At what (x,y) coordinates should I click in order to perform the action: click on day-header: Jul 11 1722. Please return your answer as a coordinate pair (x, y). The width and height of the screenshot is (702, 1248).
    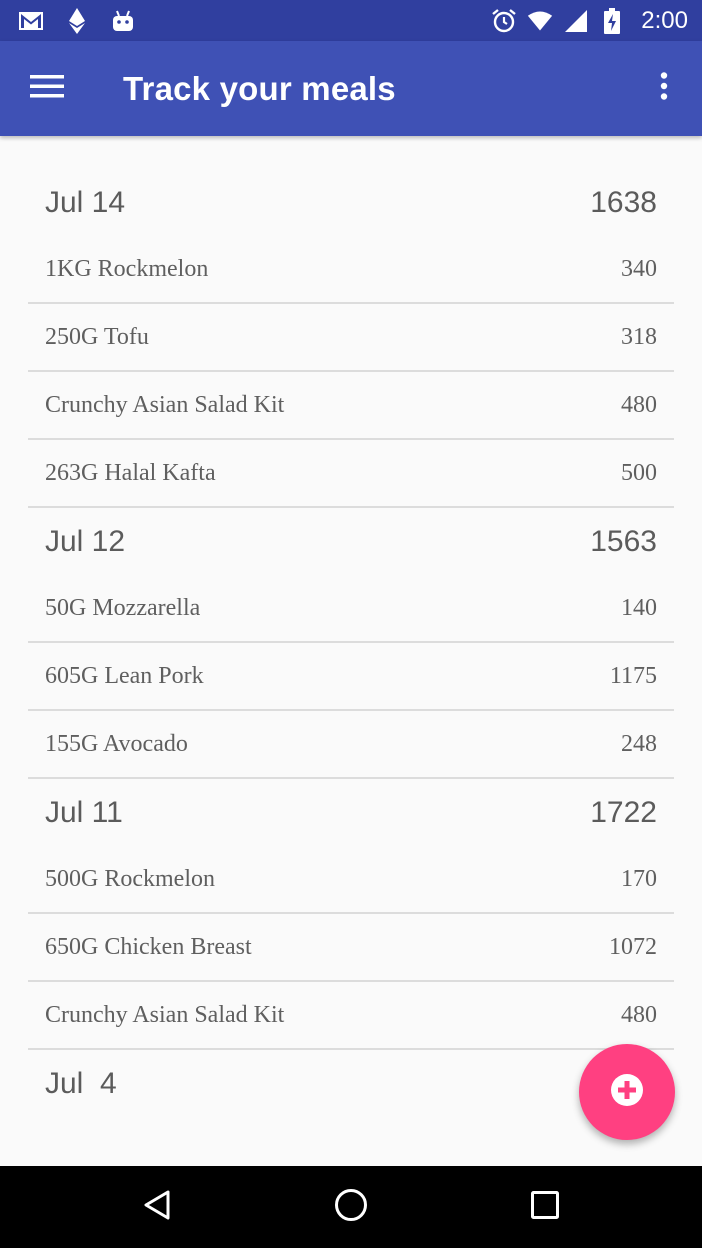
    Looking at the image, I should click on (351, 812).